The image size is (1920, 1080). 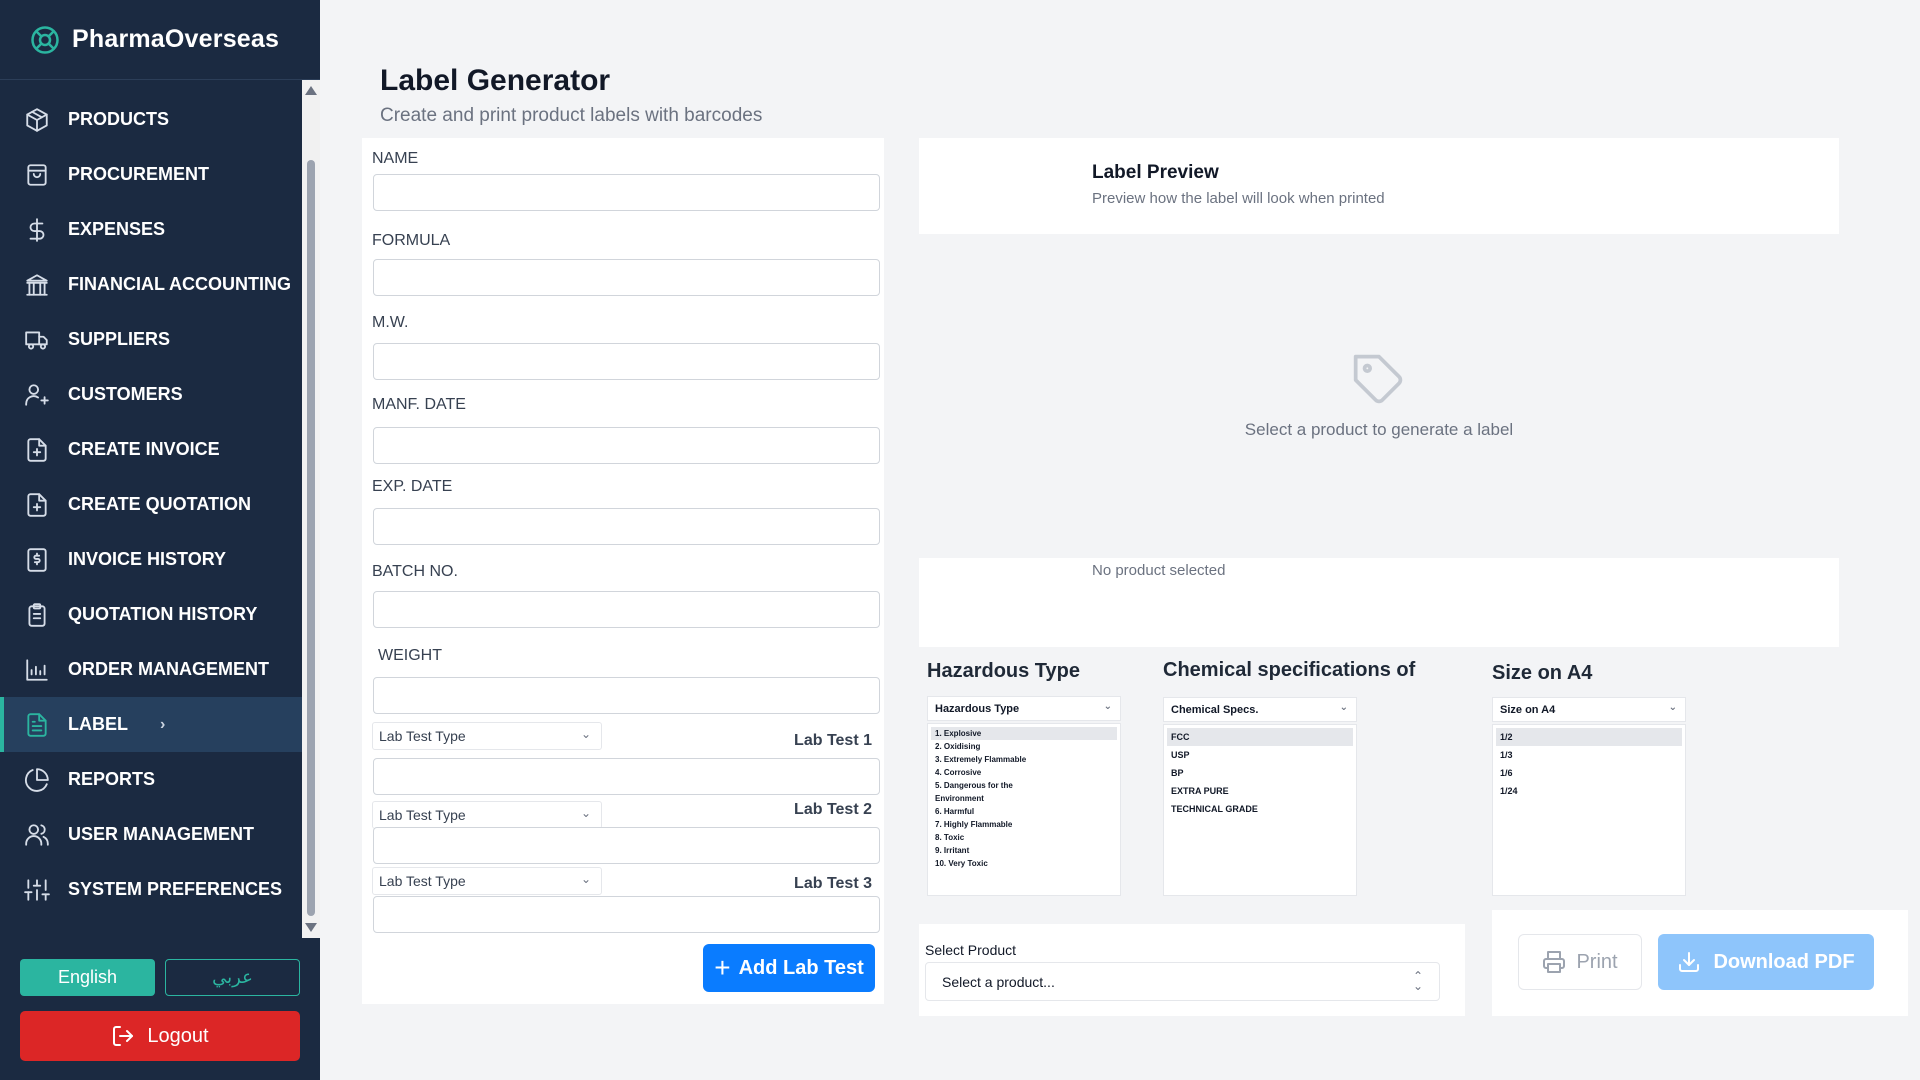 I want to click on sidebar-item-products: PRODUCTS, so click(x=151, y=119).